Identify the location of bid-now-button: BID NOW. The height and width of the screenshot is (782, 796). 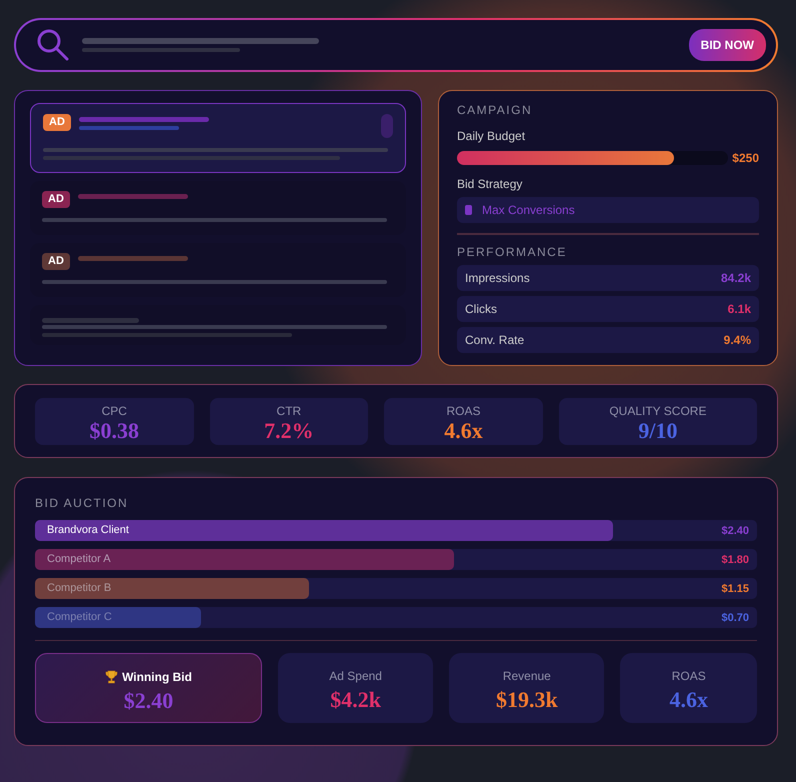
(727, 45).